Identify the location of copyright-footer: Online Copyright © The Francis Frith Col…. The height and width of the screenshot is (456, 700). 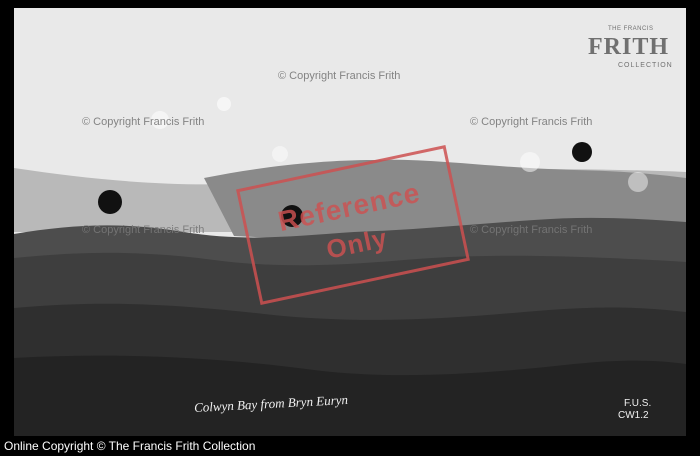
(130, 446).